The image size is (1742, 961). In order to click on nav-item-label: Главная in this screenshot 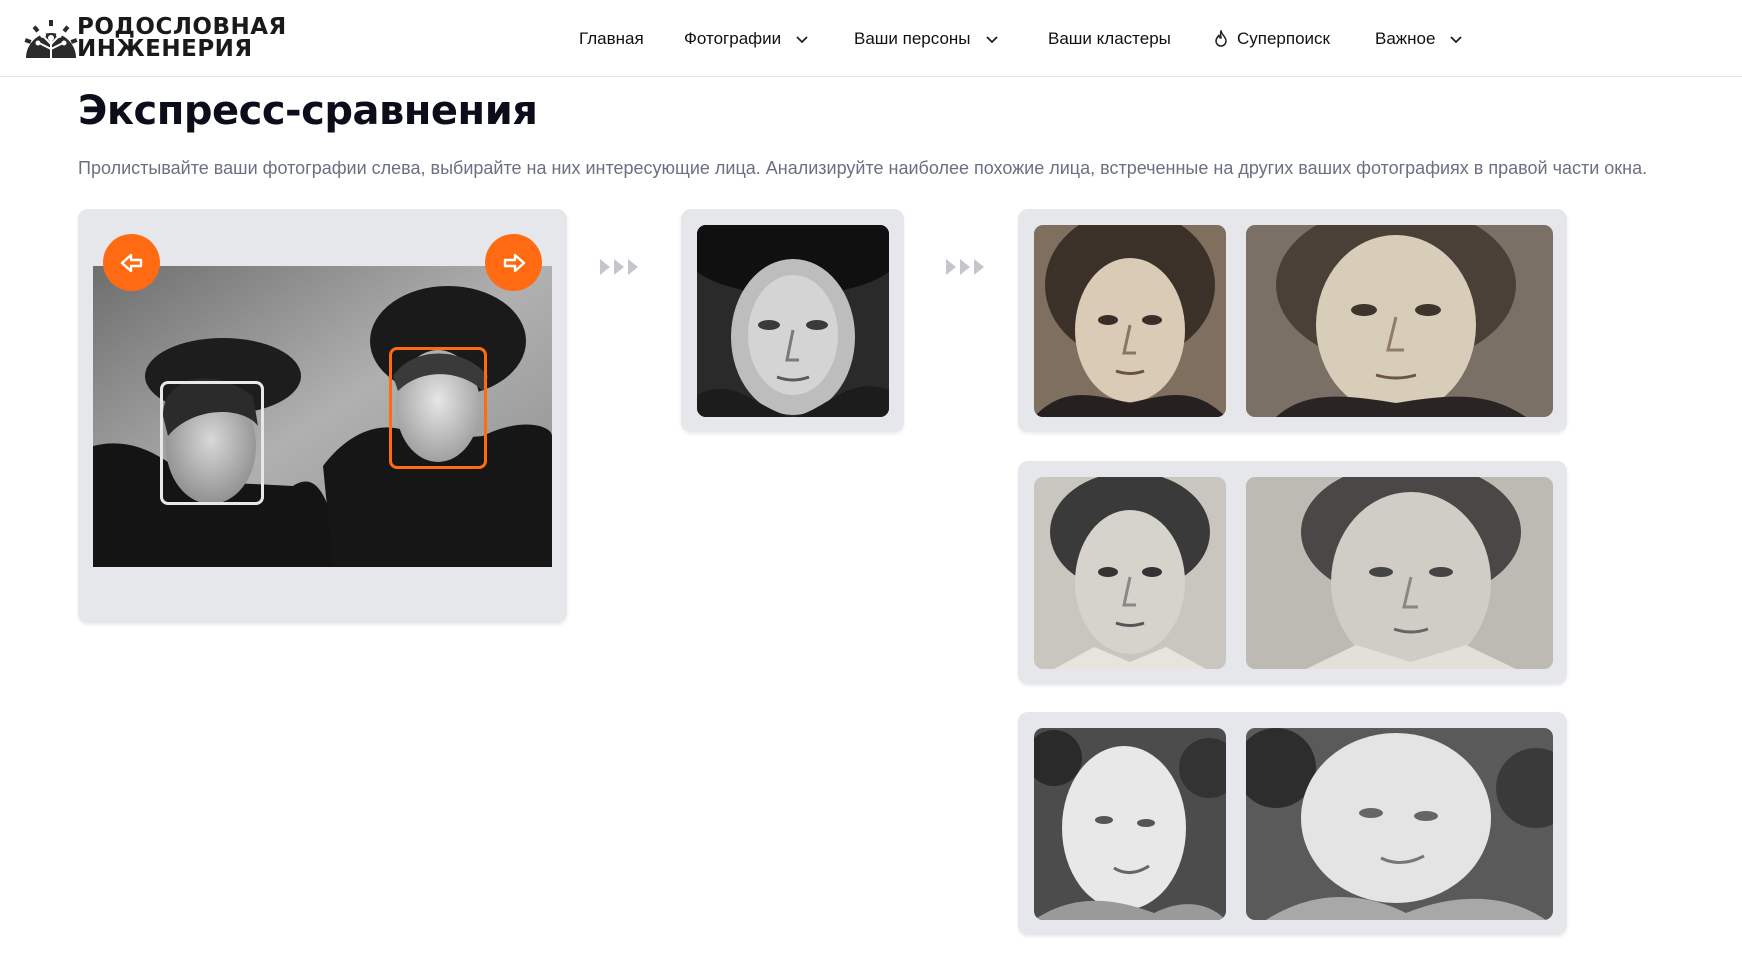, I will do `click(611, 38)`.